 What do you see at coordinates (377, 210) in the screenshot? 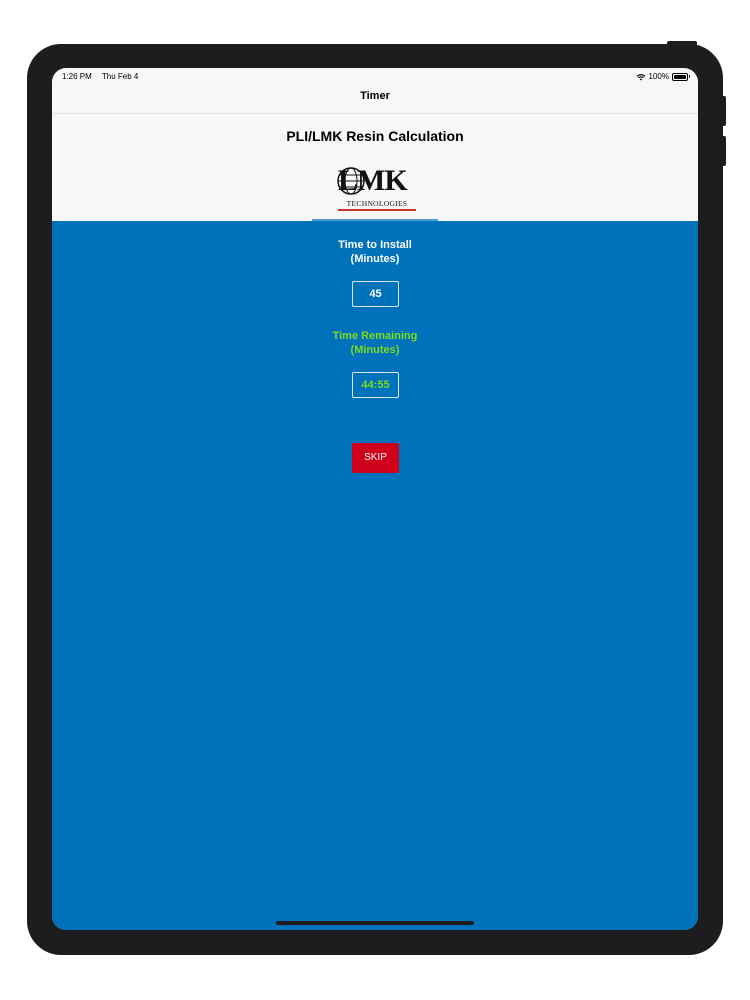
I see `logo-underline` at bounding box center [377, 210].